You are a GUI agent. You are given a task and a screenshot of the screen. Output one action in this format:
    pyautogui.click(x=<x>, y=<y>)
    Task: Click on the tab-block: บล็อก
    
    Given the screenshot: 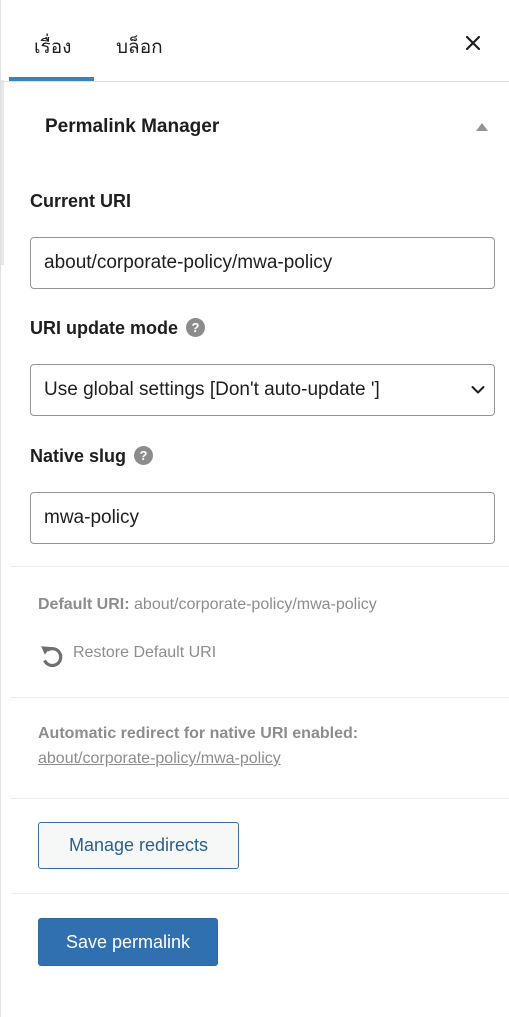 What is the action you would take?
    pyautogui.click(x=139, y=47)
    